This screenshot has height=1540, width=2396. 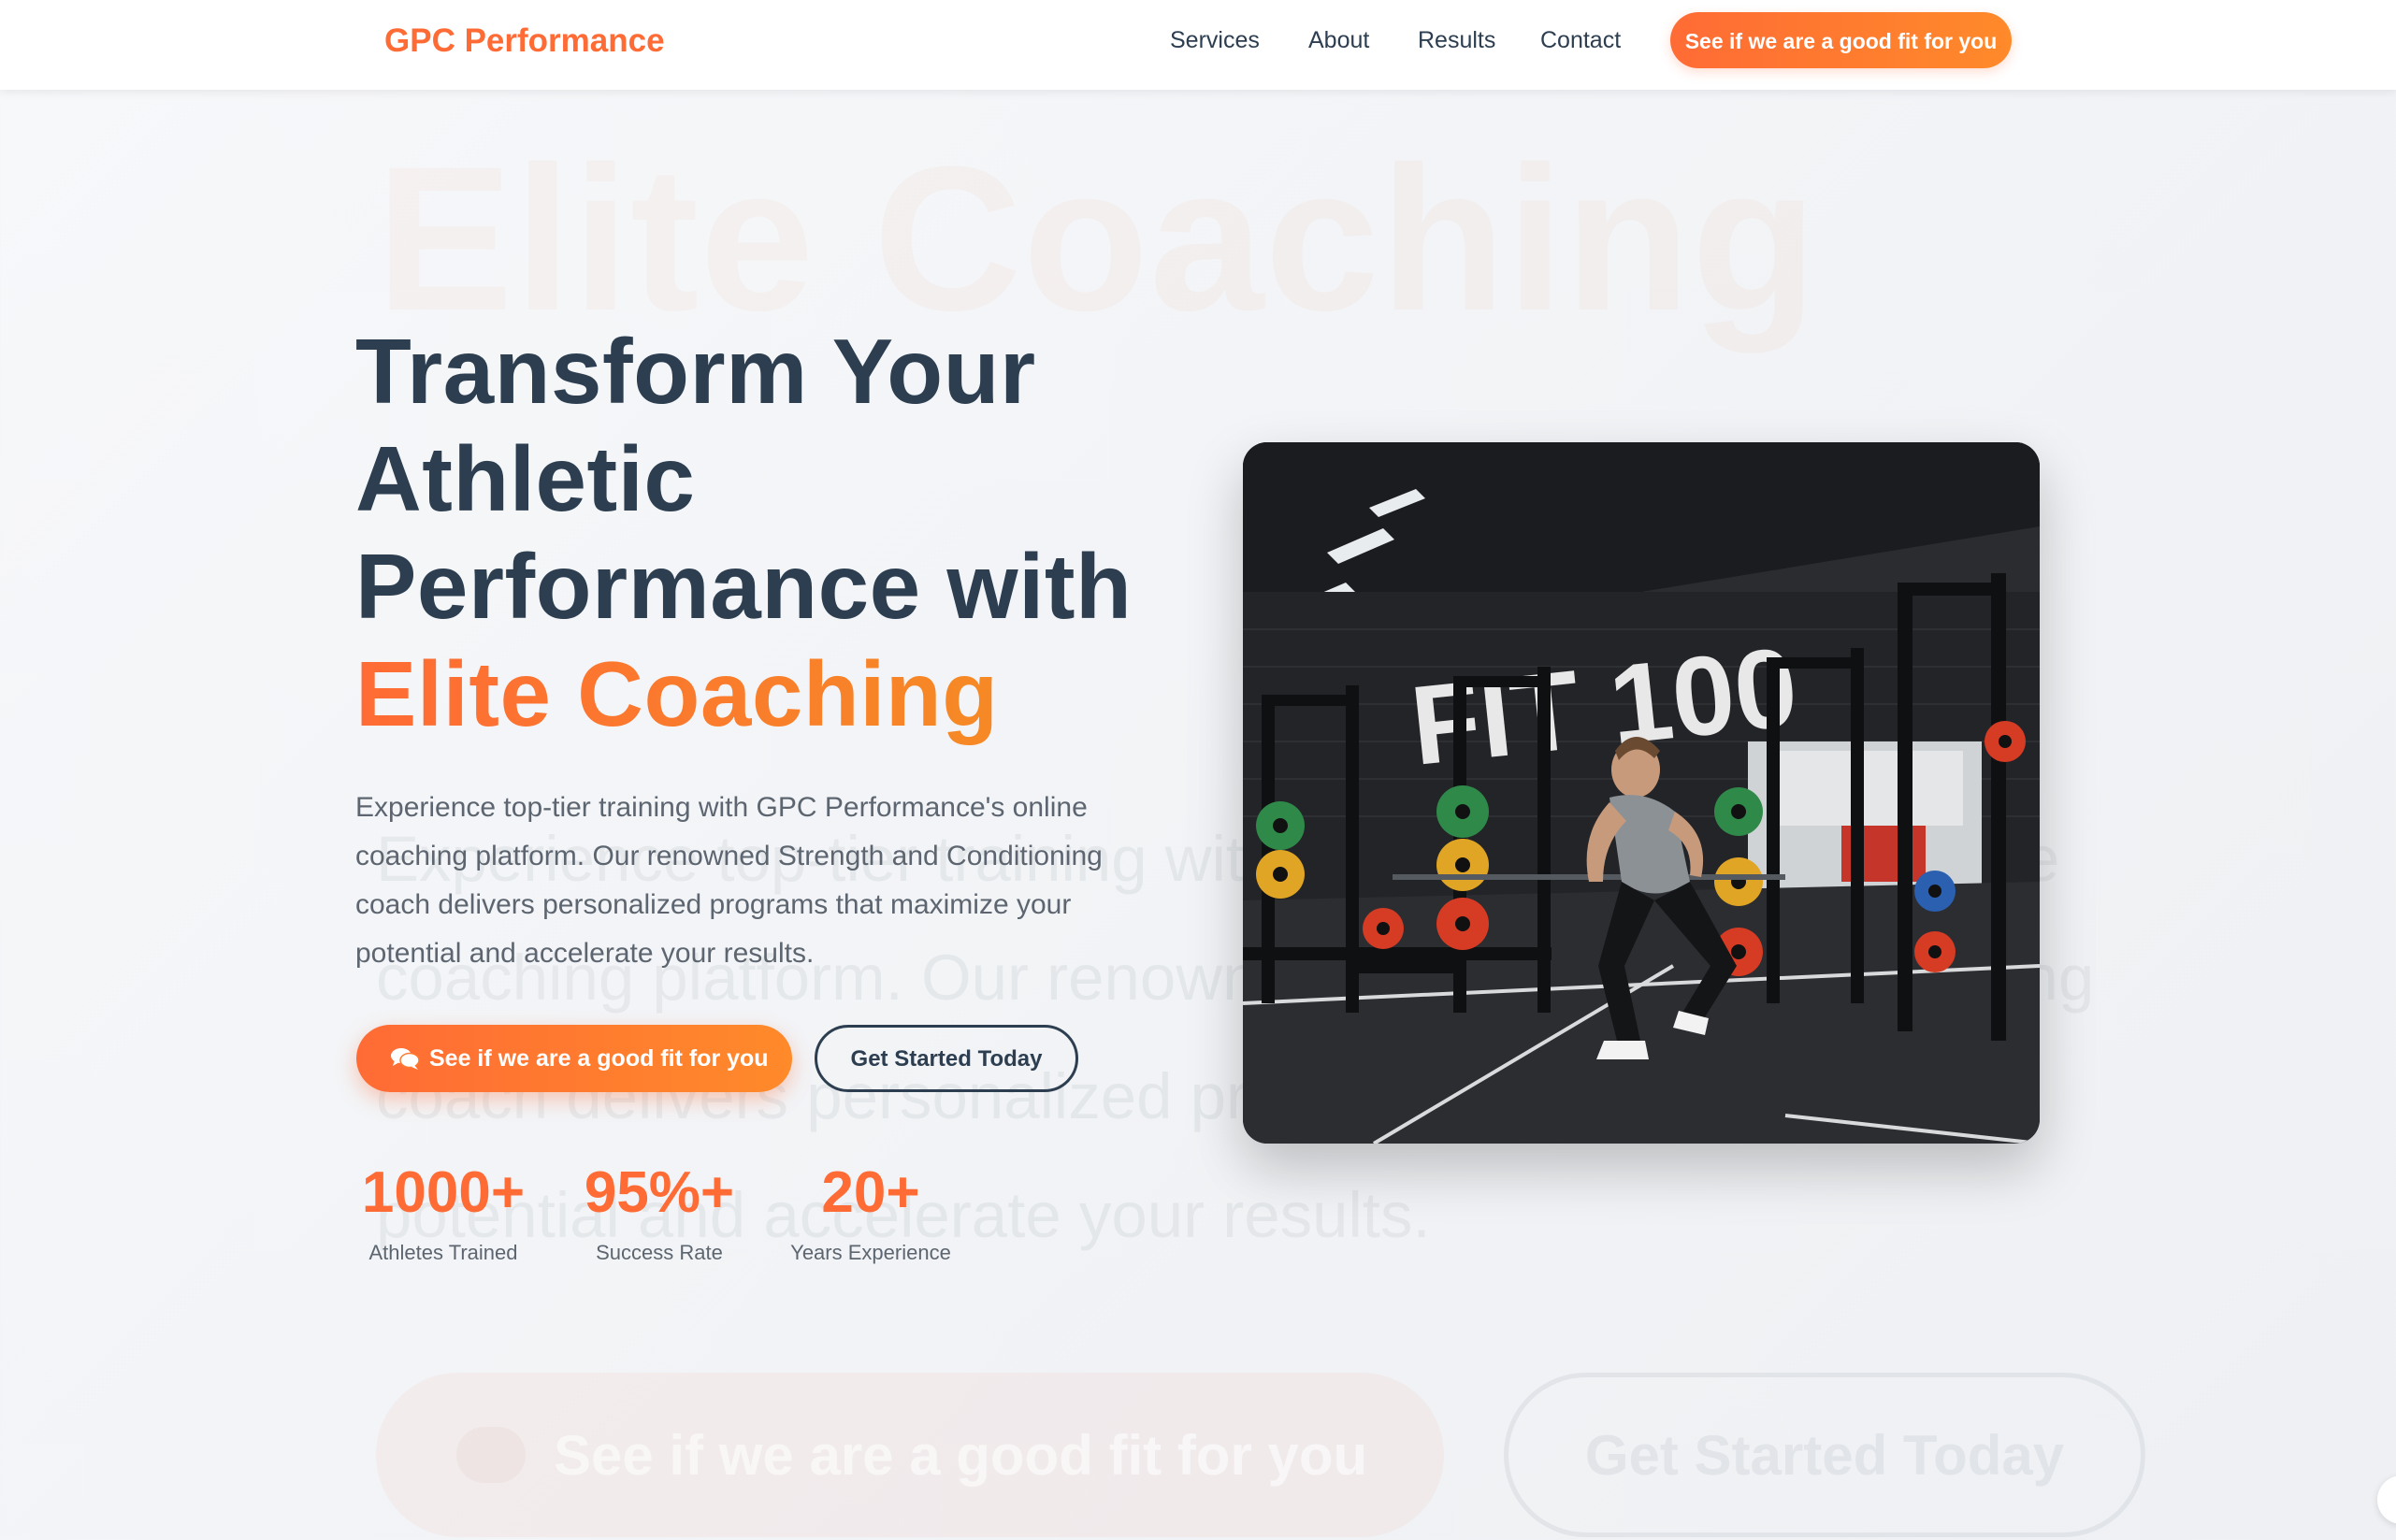 I want to click on nav-contact: Contact, so click(x=1580, y=40).